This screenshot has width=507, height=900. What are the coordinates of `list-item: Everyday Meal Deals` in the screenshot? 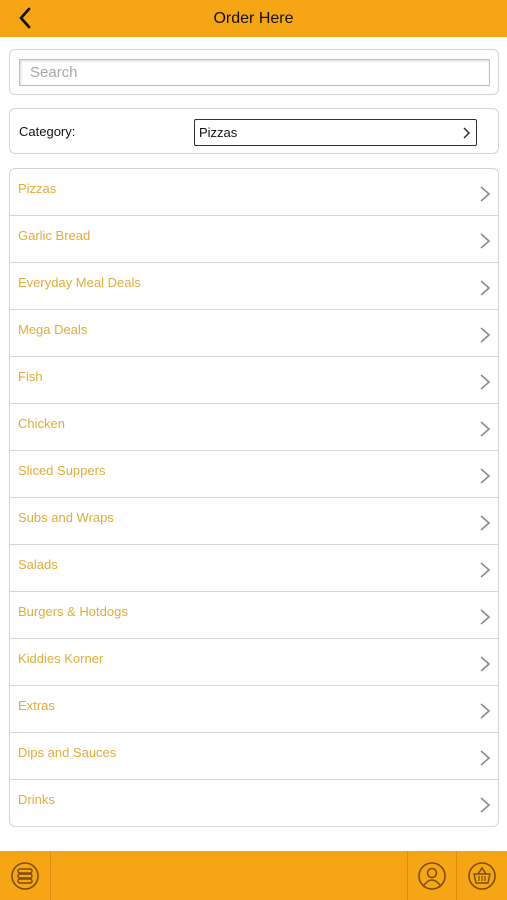 It's located at (254, 286).